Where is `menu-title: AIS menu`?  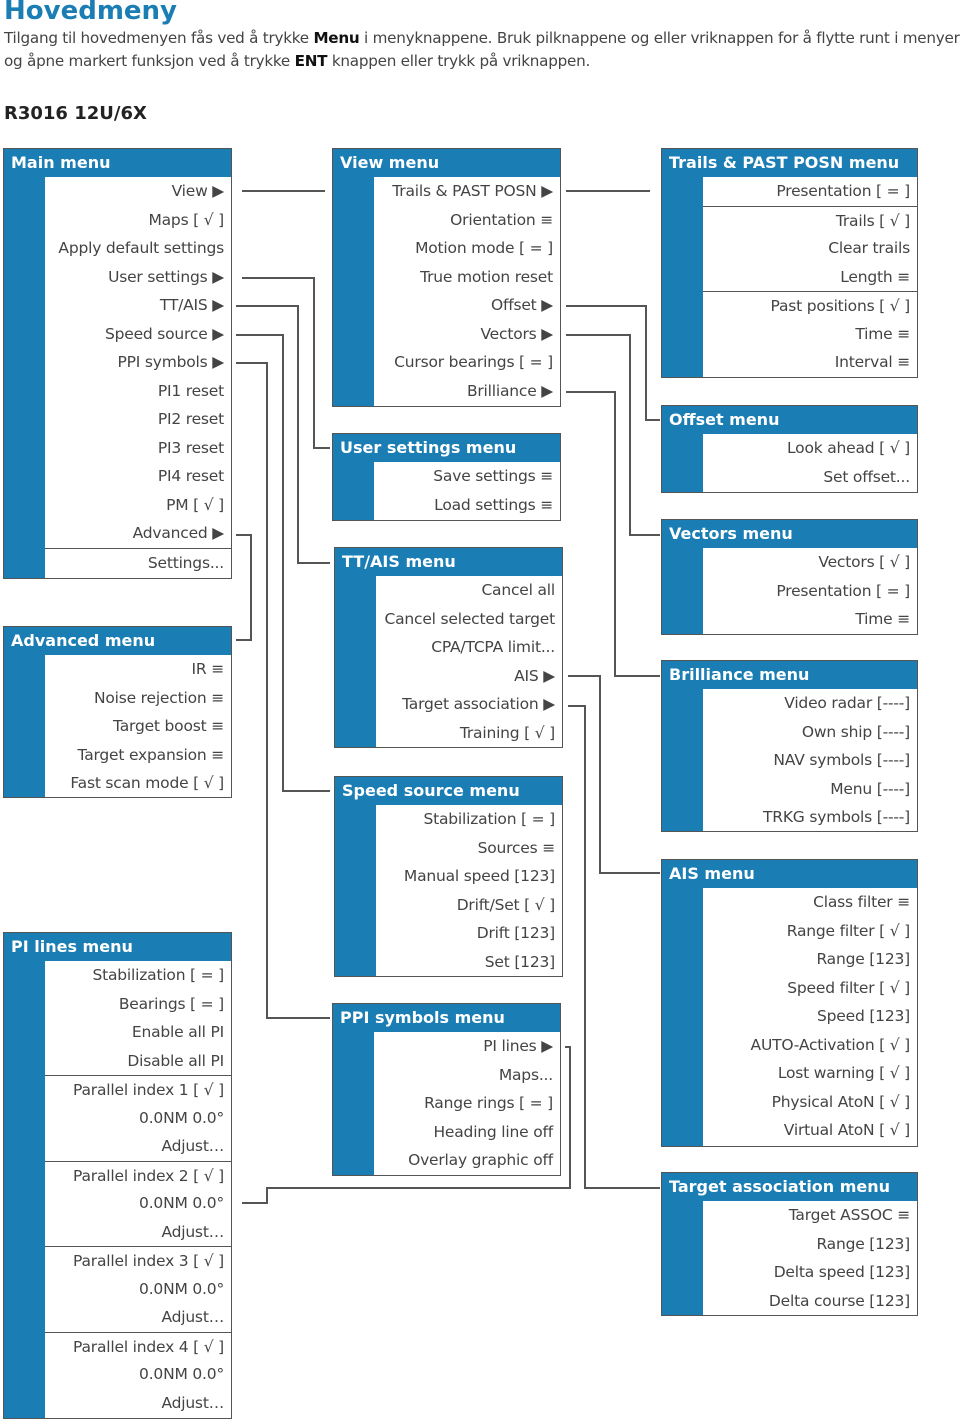
menu-title: AIS menu is located at coordinates (712, 873).